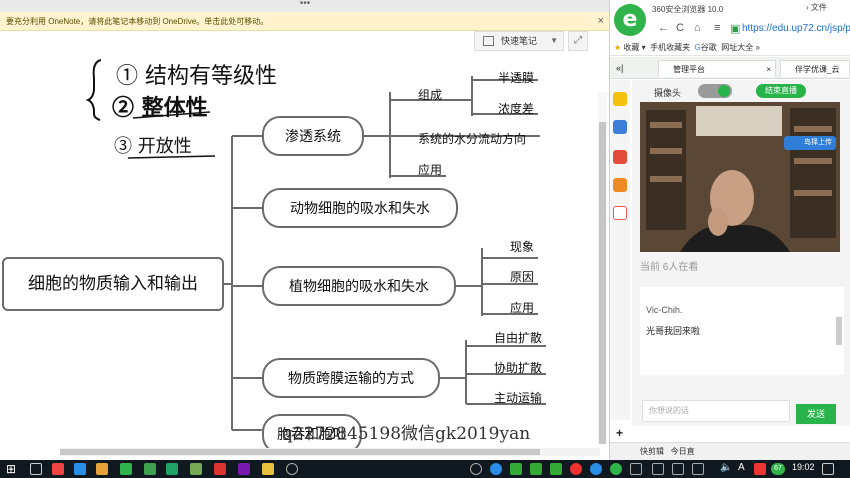 The height and width of the screenshot is (478, 850). What do you see at coordinates (619, 433) in the screenshot?
I see `add-icon: +` at bounding box center [619, 433].